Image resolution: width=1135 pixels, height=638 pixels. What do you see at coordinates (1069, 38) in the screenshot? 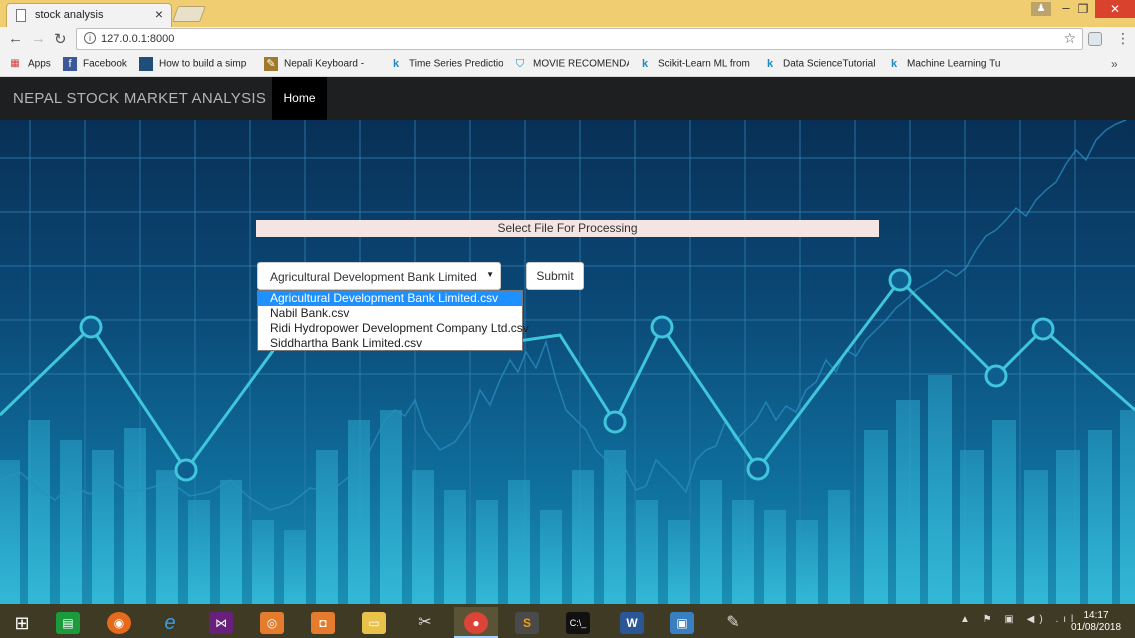
I see `bookmark-star-icon: ☆` at bounding box center [1069, 38].